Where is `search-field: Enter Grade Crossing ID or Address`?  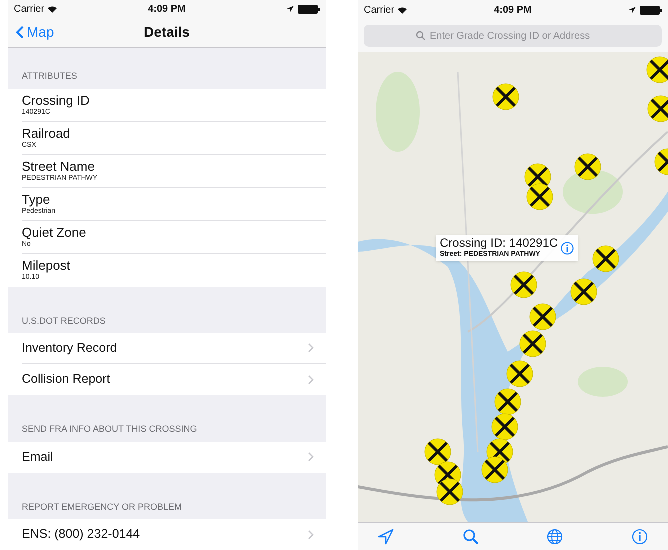
search-field: Enter Grade Crossing ID or Address is located at coordinates (513, 36).